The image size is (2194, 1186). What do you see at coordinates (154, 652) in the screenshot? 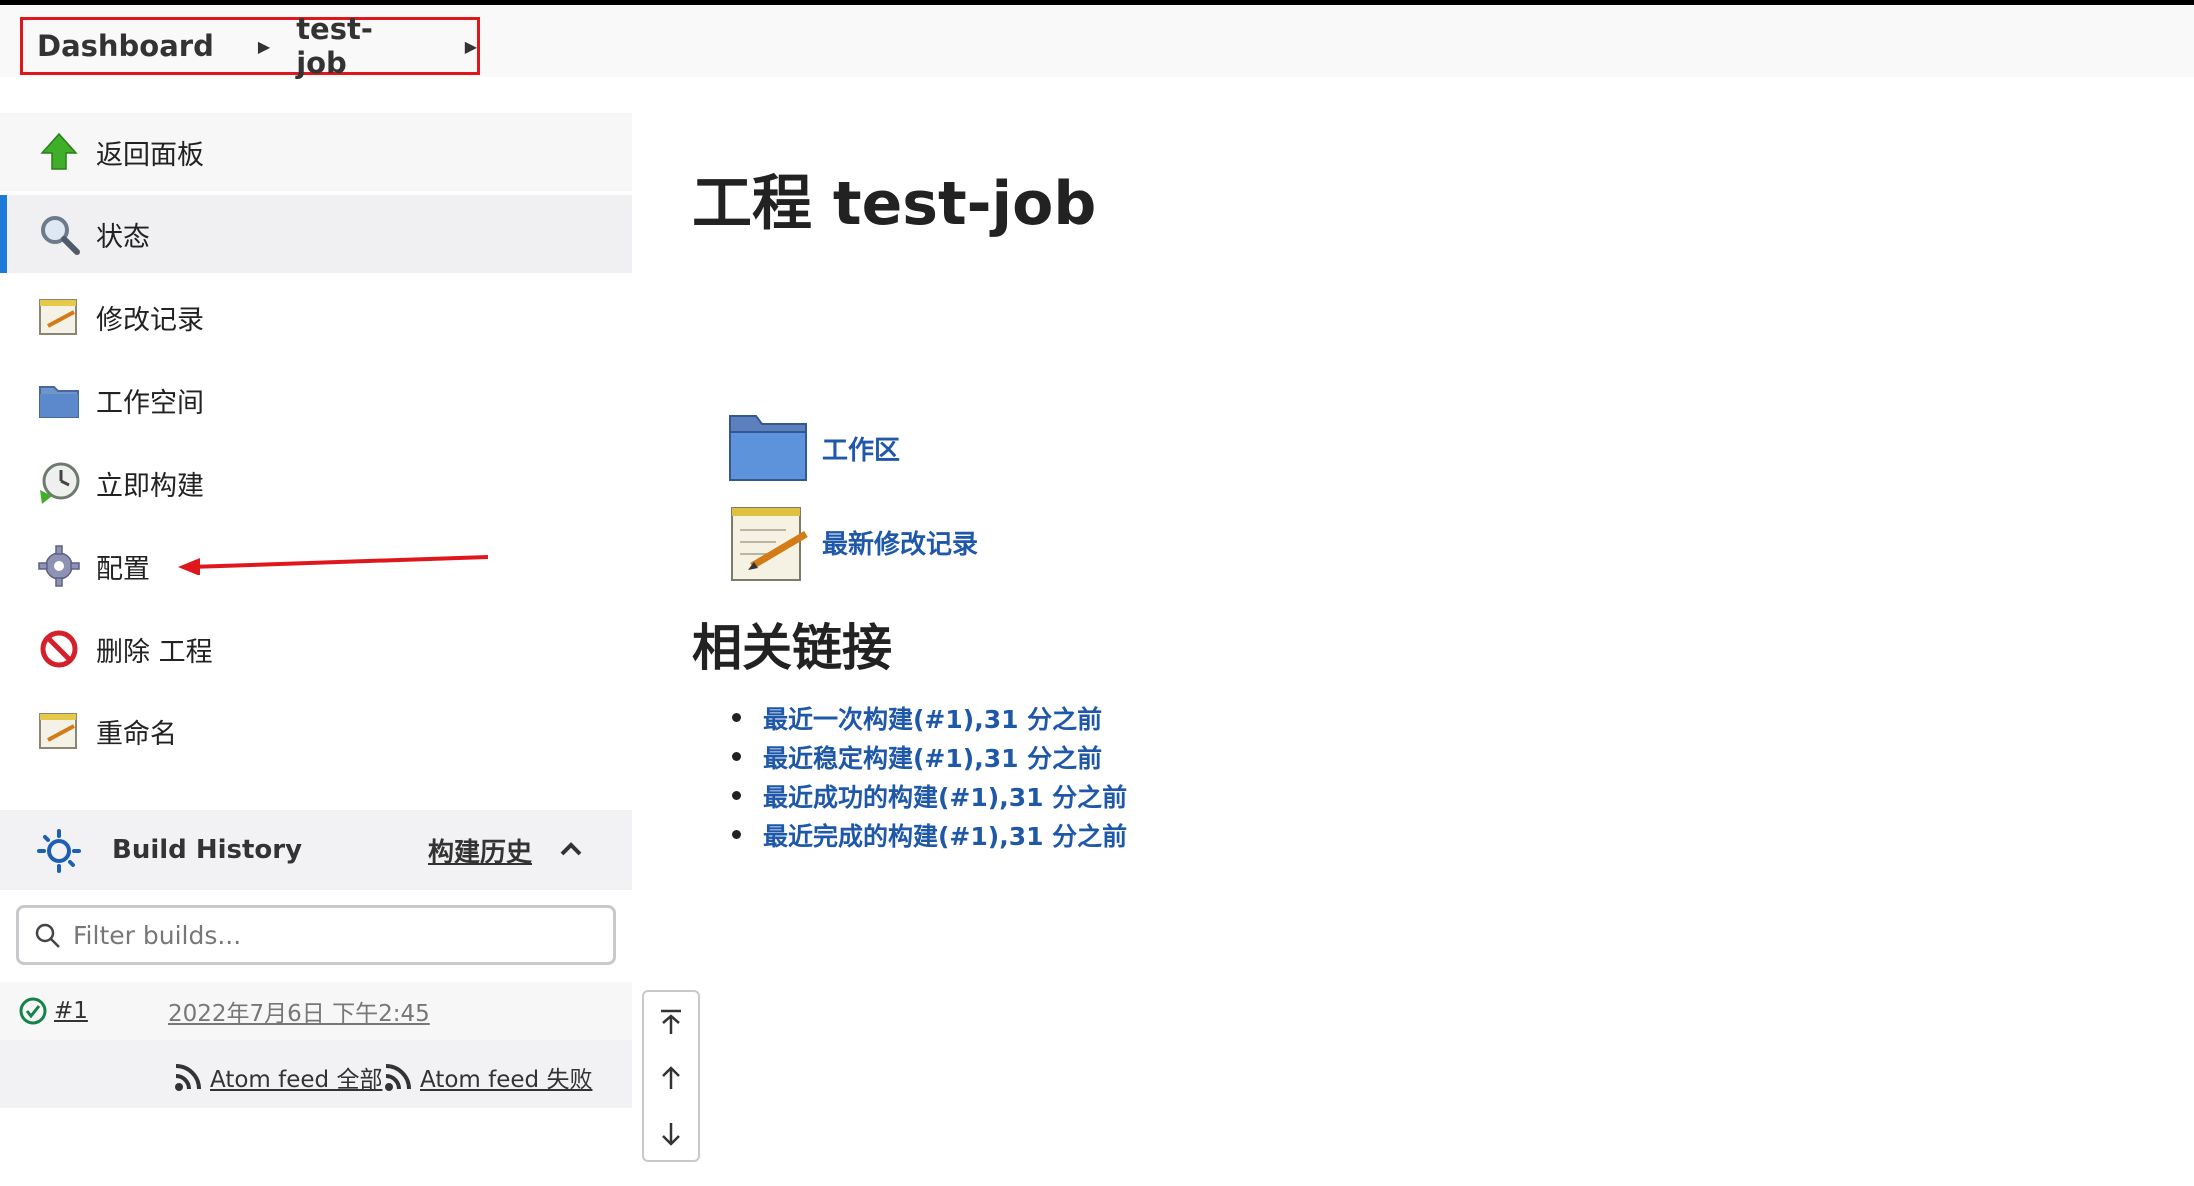
I see `sidebar-item-label: 删除 工程` at bounding box center [154, 652].